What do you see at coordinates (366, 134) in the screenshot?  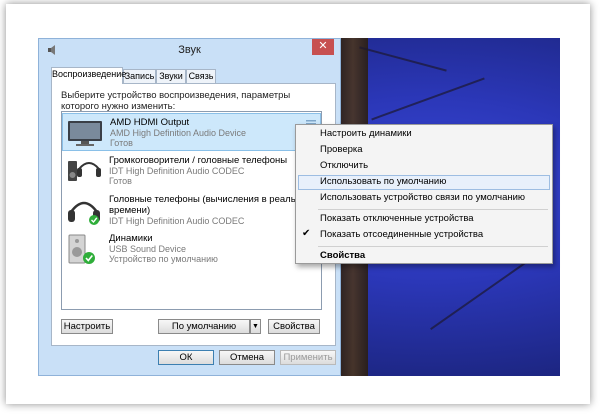 I see `menu-item-configure-speakers: Настроить динамики` at bounding box center [366, 134].